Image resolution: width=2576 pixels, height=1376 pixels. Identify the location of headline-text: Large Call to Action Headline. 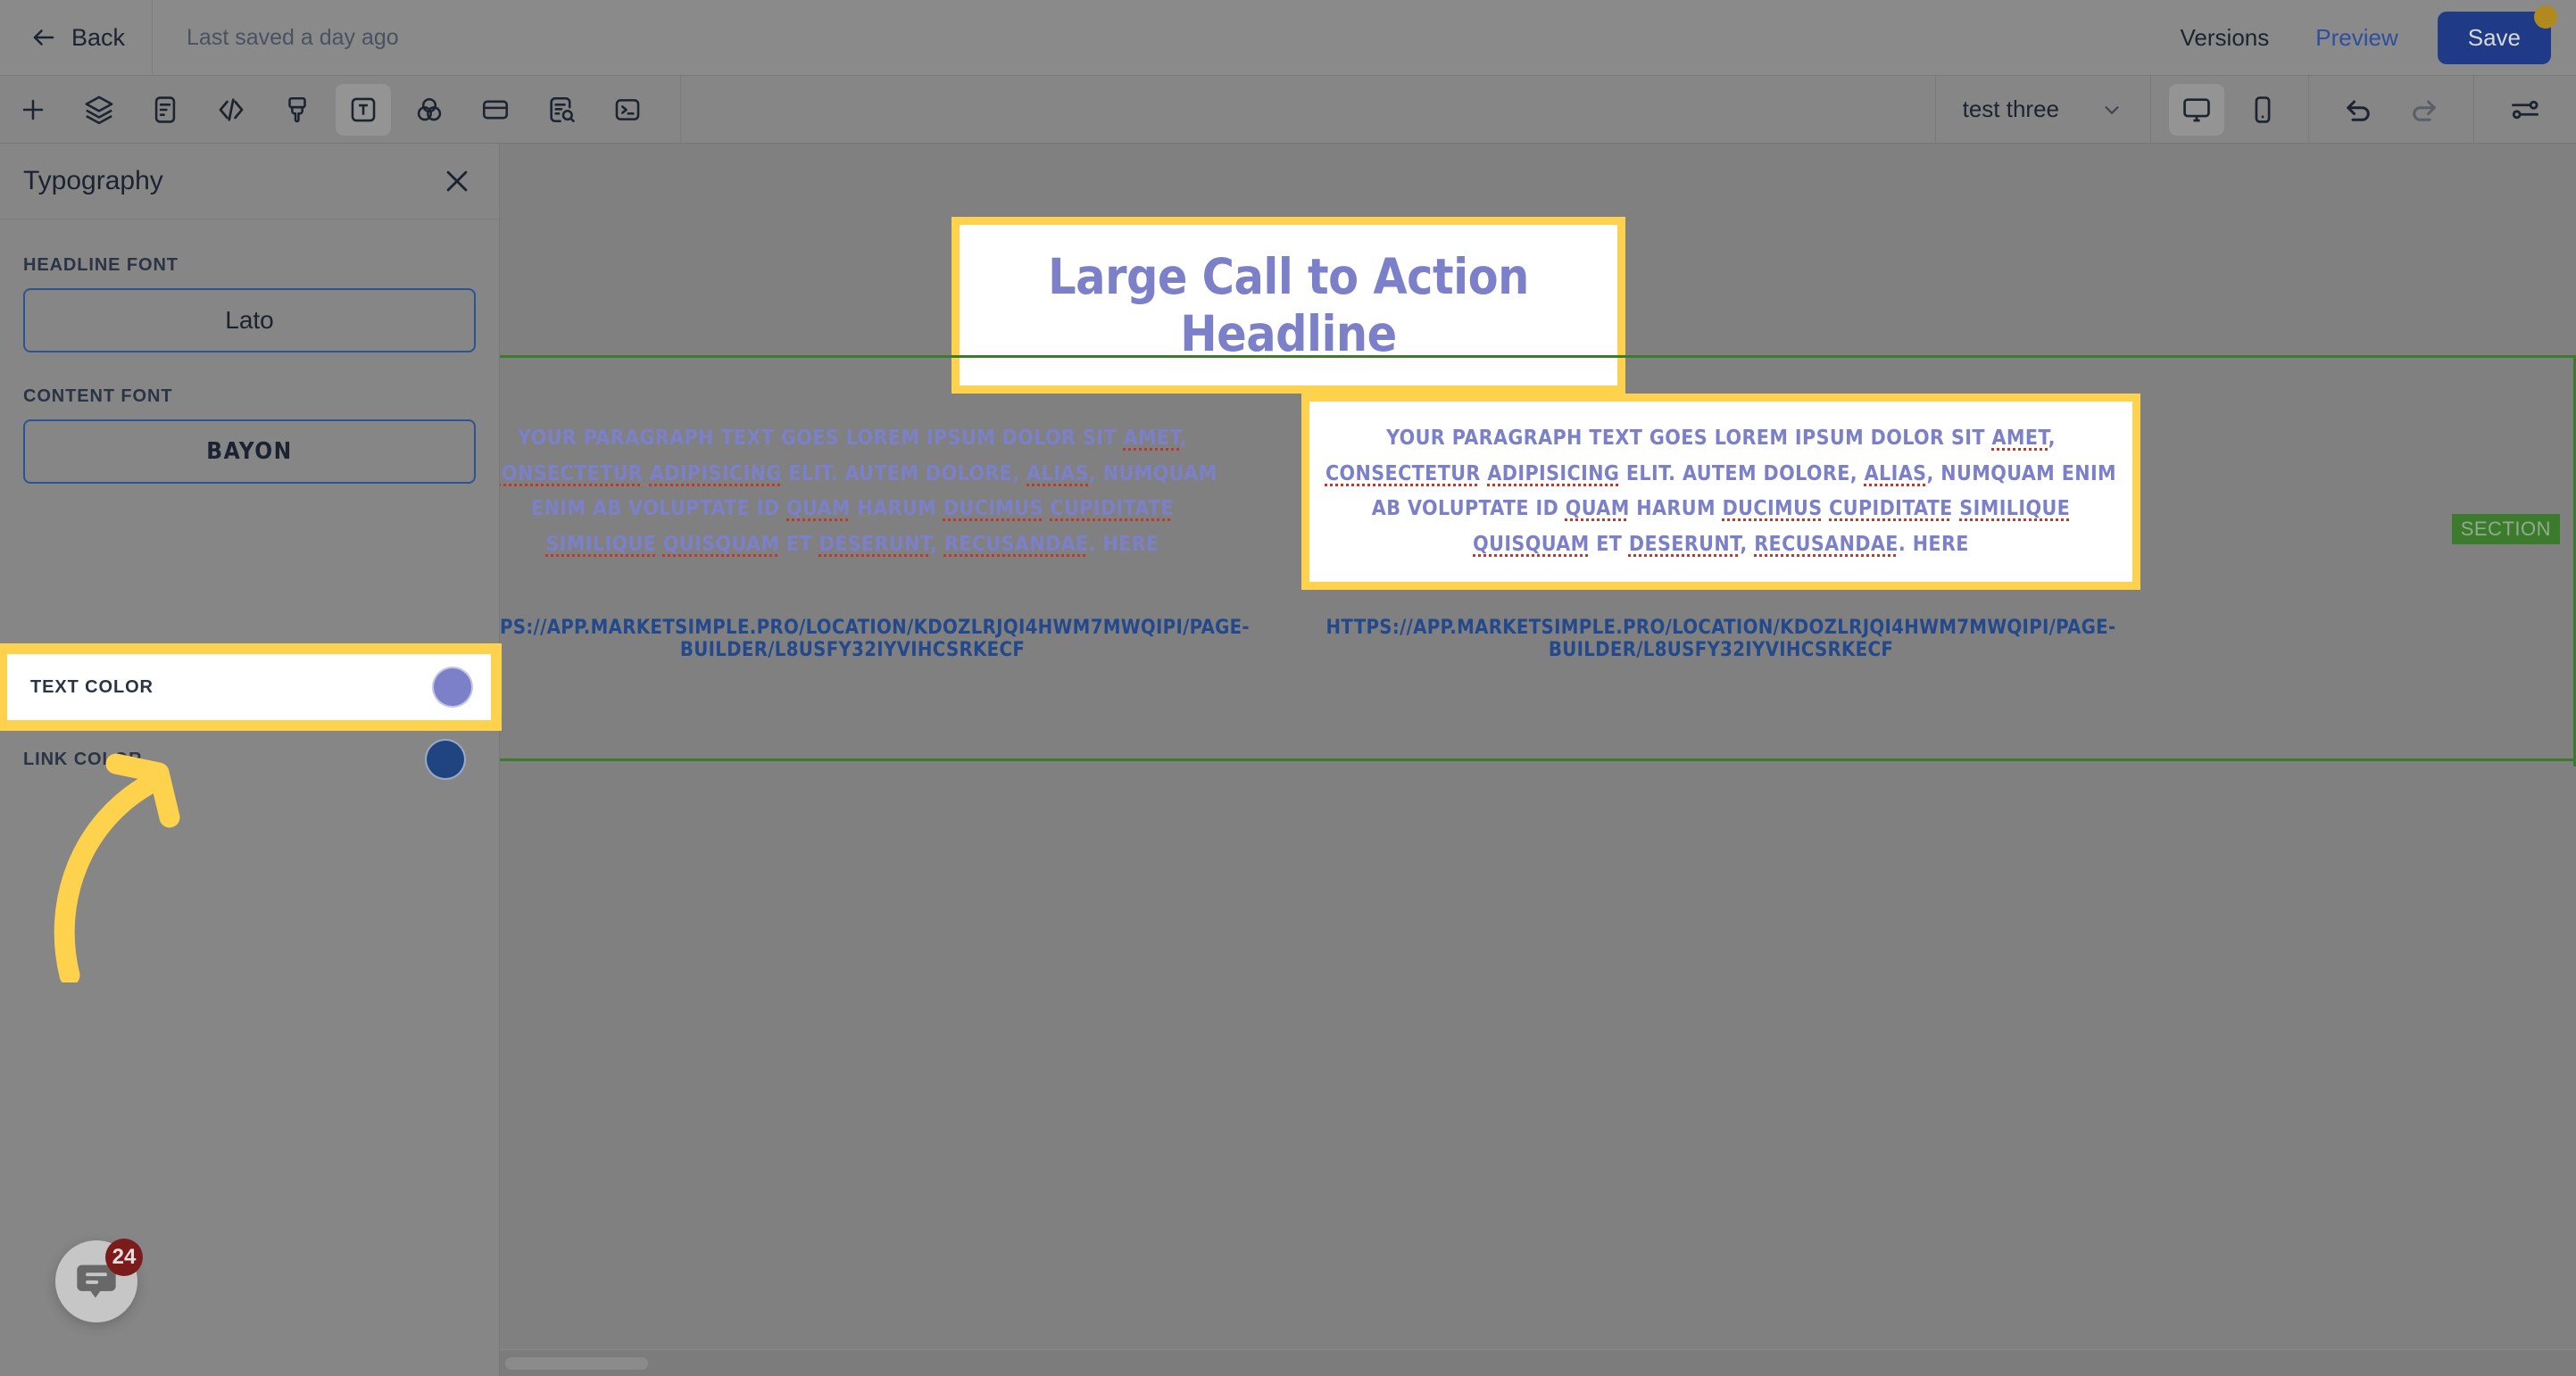
(1288, 305).